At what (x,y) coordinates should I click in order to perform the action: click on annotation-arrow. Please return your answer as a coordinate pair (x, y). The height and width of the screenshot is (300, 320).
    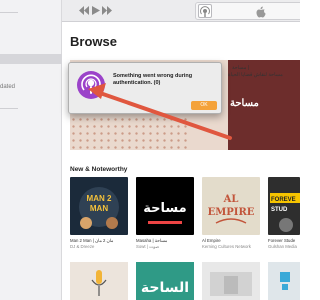
    Looking at the image, I should click on (160, 111).